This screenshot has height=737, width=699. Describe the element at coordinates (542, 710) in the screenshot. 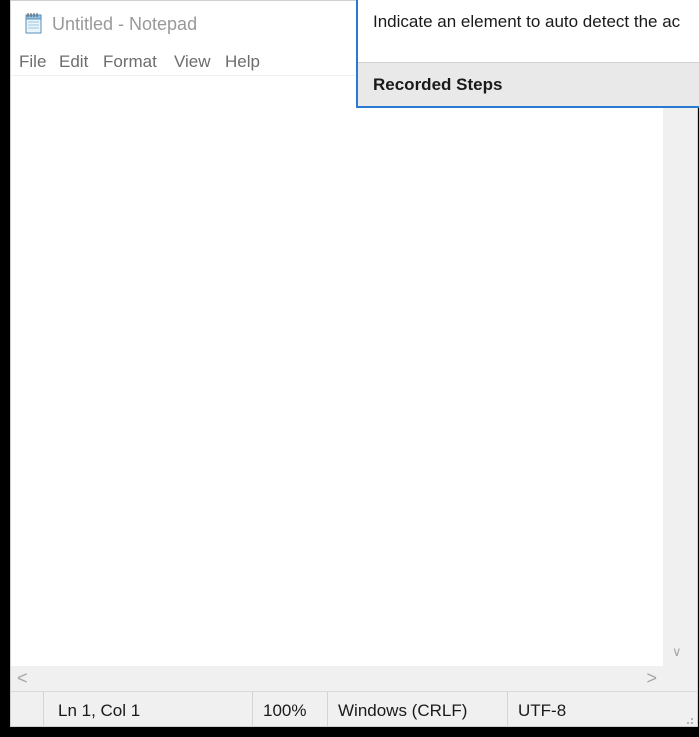

I see `encoding: UTF-8` at that location.